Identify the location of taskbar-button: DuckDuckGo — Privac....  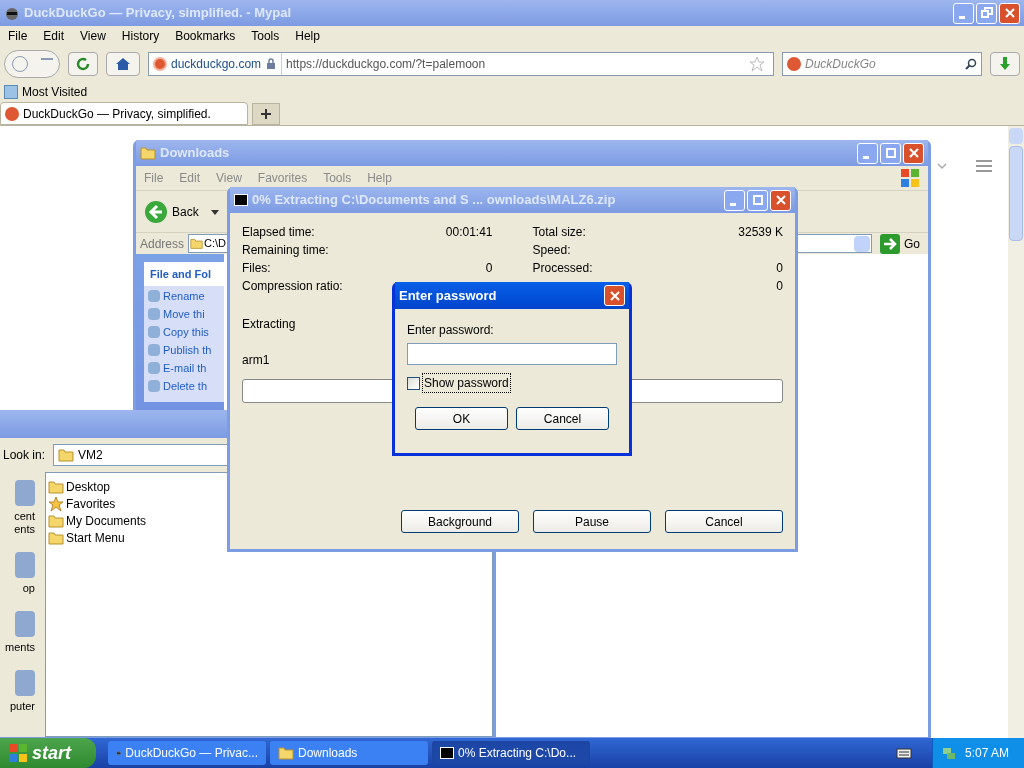
(187, 753).